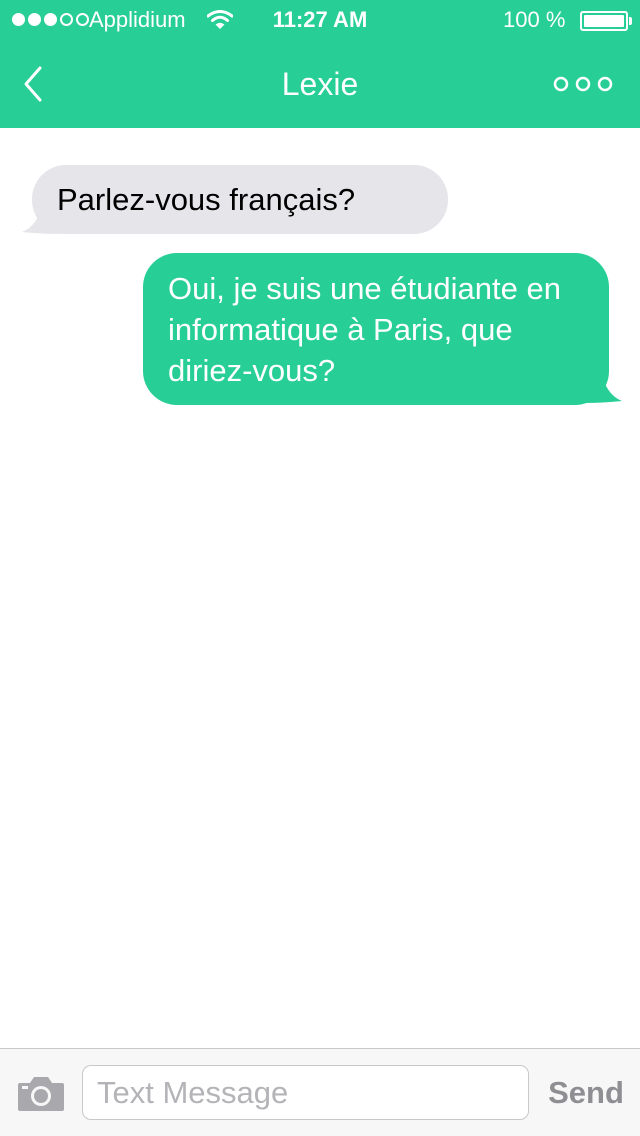 The width and height of the screenshot is (640, 1136). I want to click on conversation-title: Lexie, so click(320, 84).